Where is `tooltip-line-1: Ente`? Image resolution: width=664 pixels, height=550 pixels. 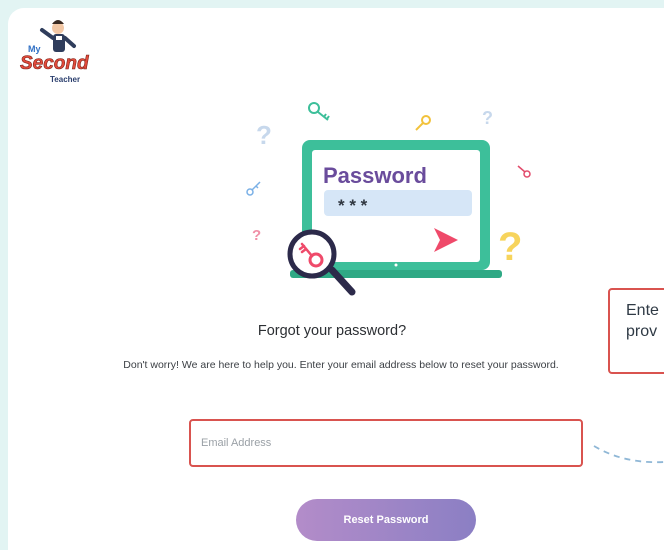 tooltip-line-1: Ente is located at coordinates (642, 310).